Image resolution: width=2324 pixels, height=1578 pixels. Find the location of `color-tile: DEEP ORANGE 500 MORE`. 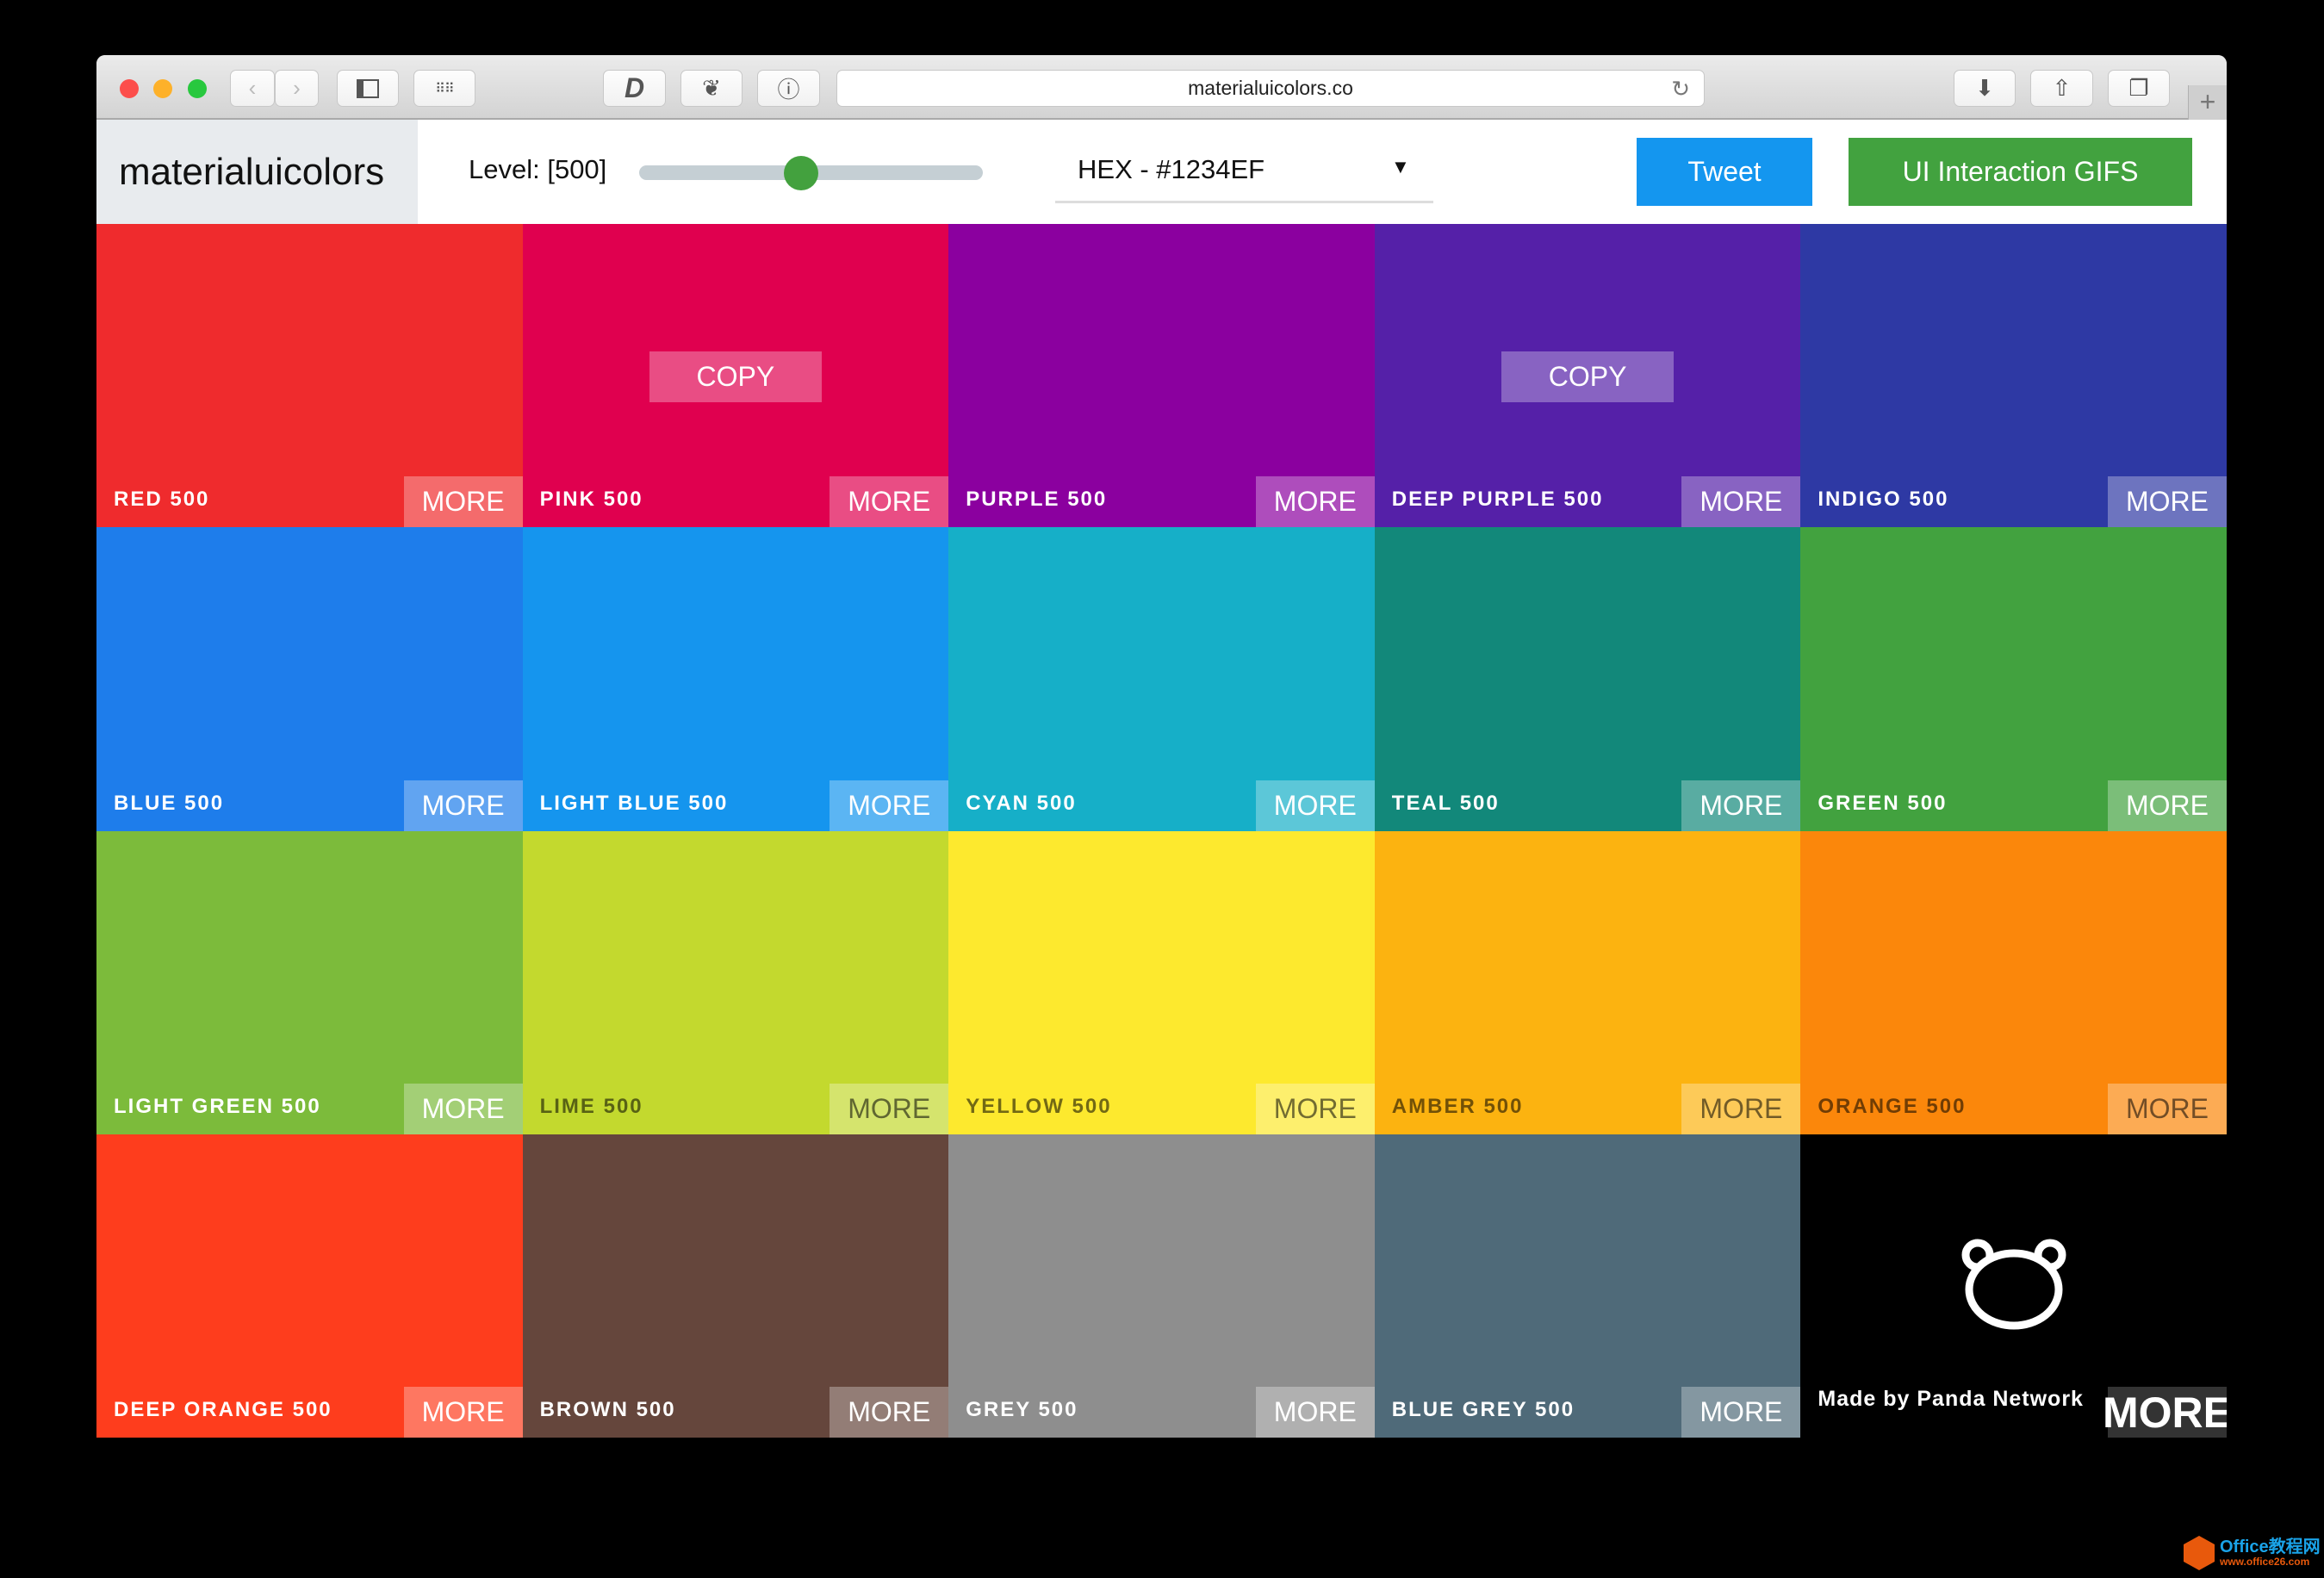

color-tile: DEEP ORANGE 500 MORE is located at coordinates (309, 1286).